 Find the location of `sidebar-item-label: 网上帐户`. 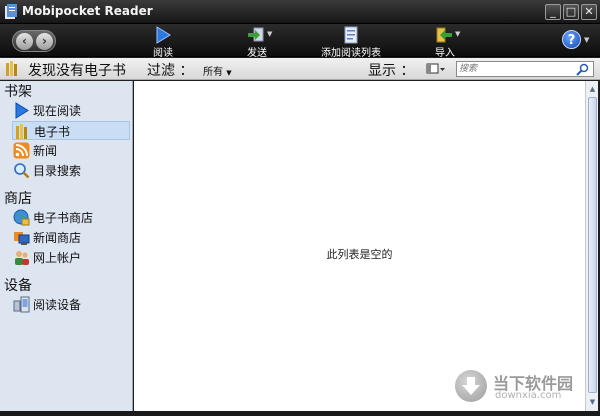

sidebar-item-label: 网上帐户 is located at coordinates (57, 258).